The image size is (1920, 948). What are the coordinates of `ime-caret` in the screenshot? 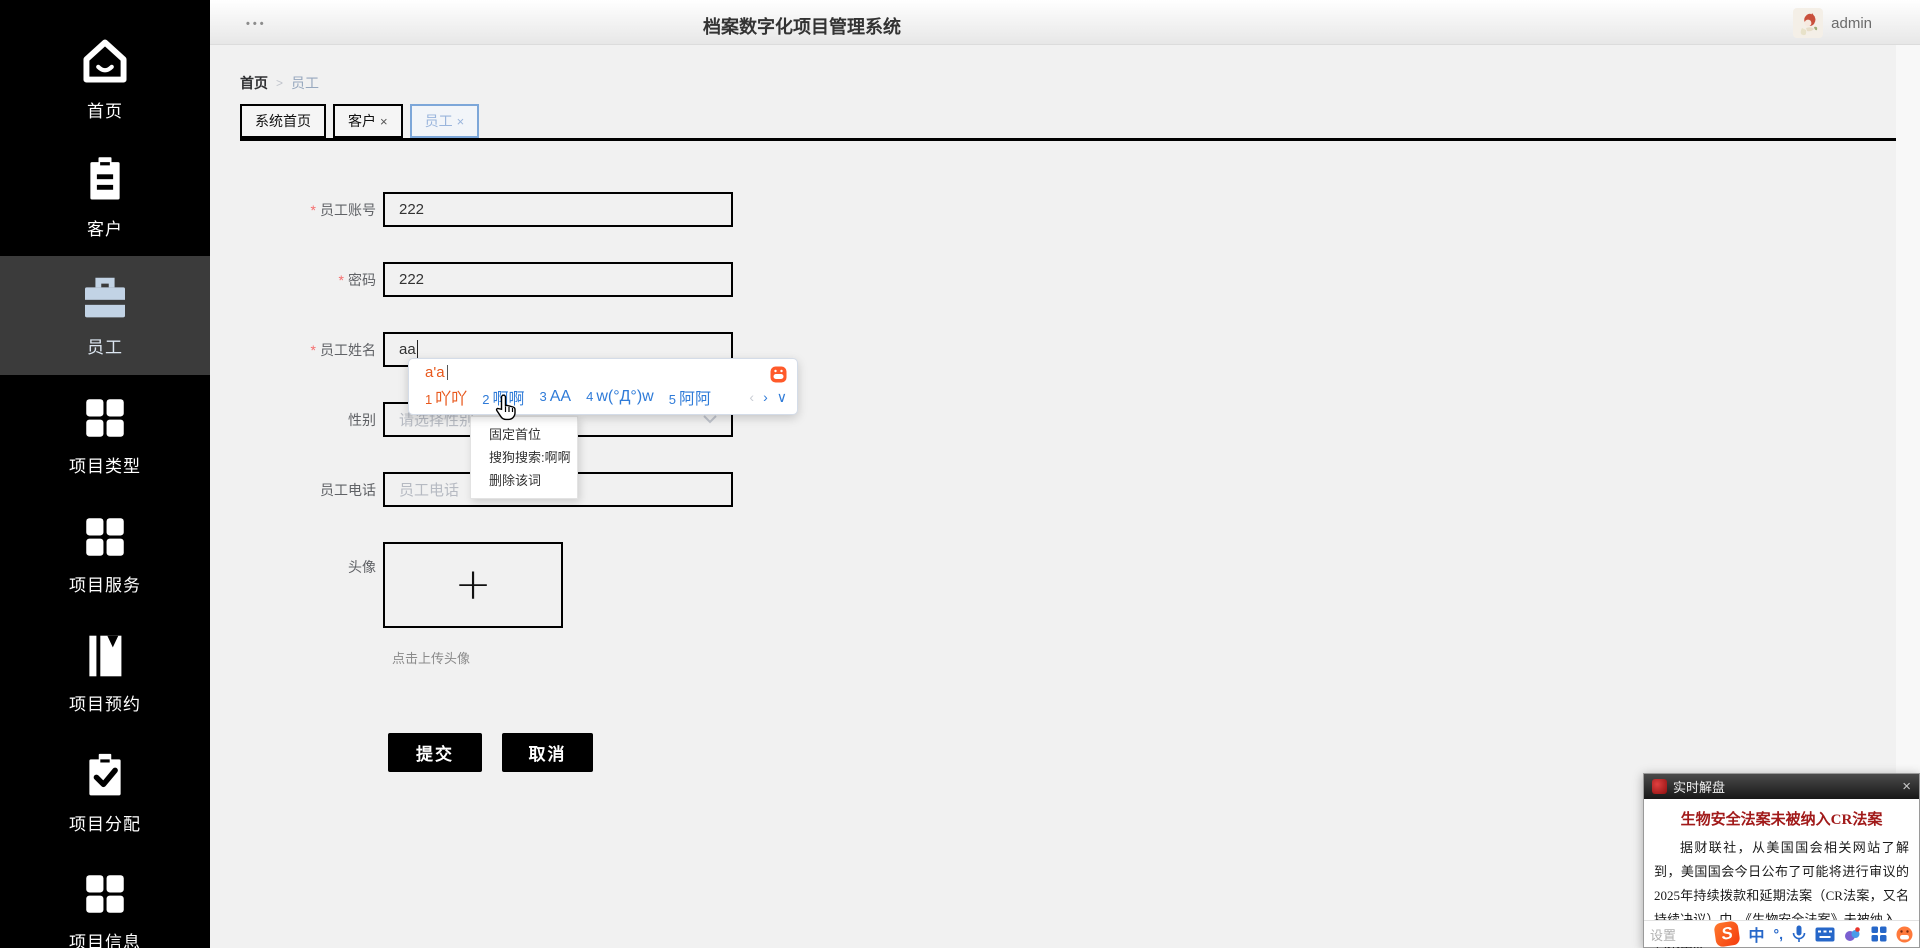 It's located at (447, 372).